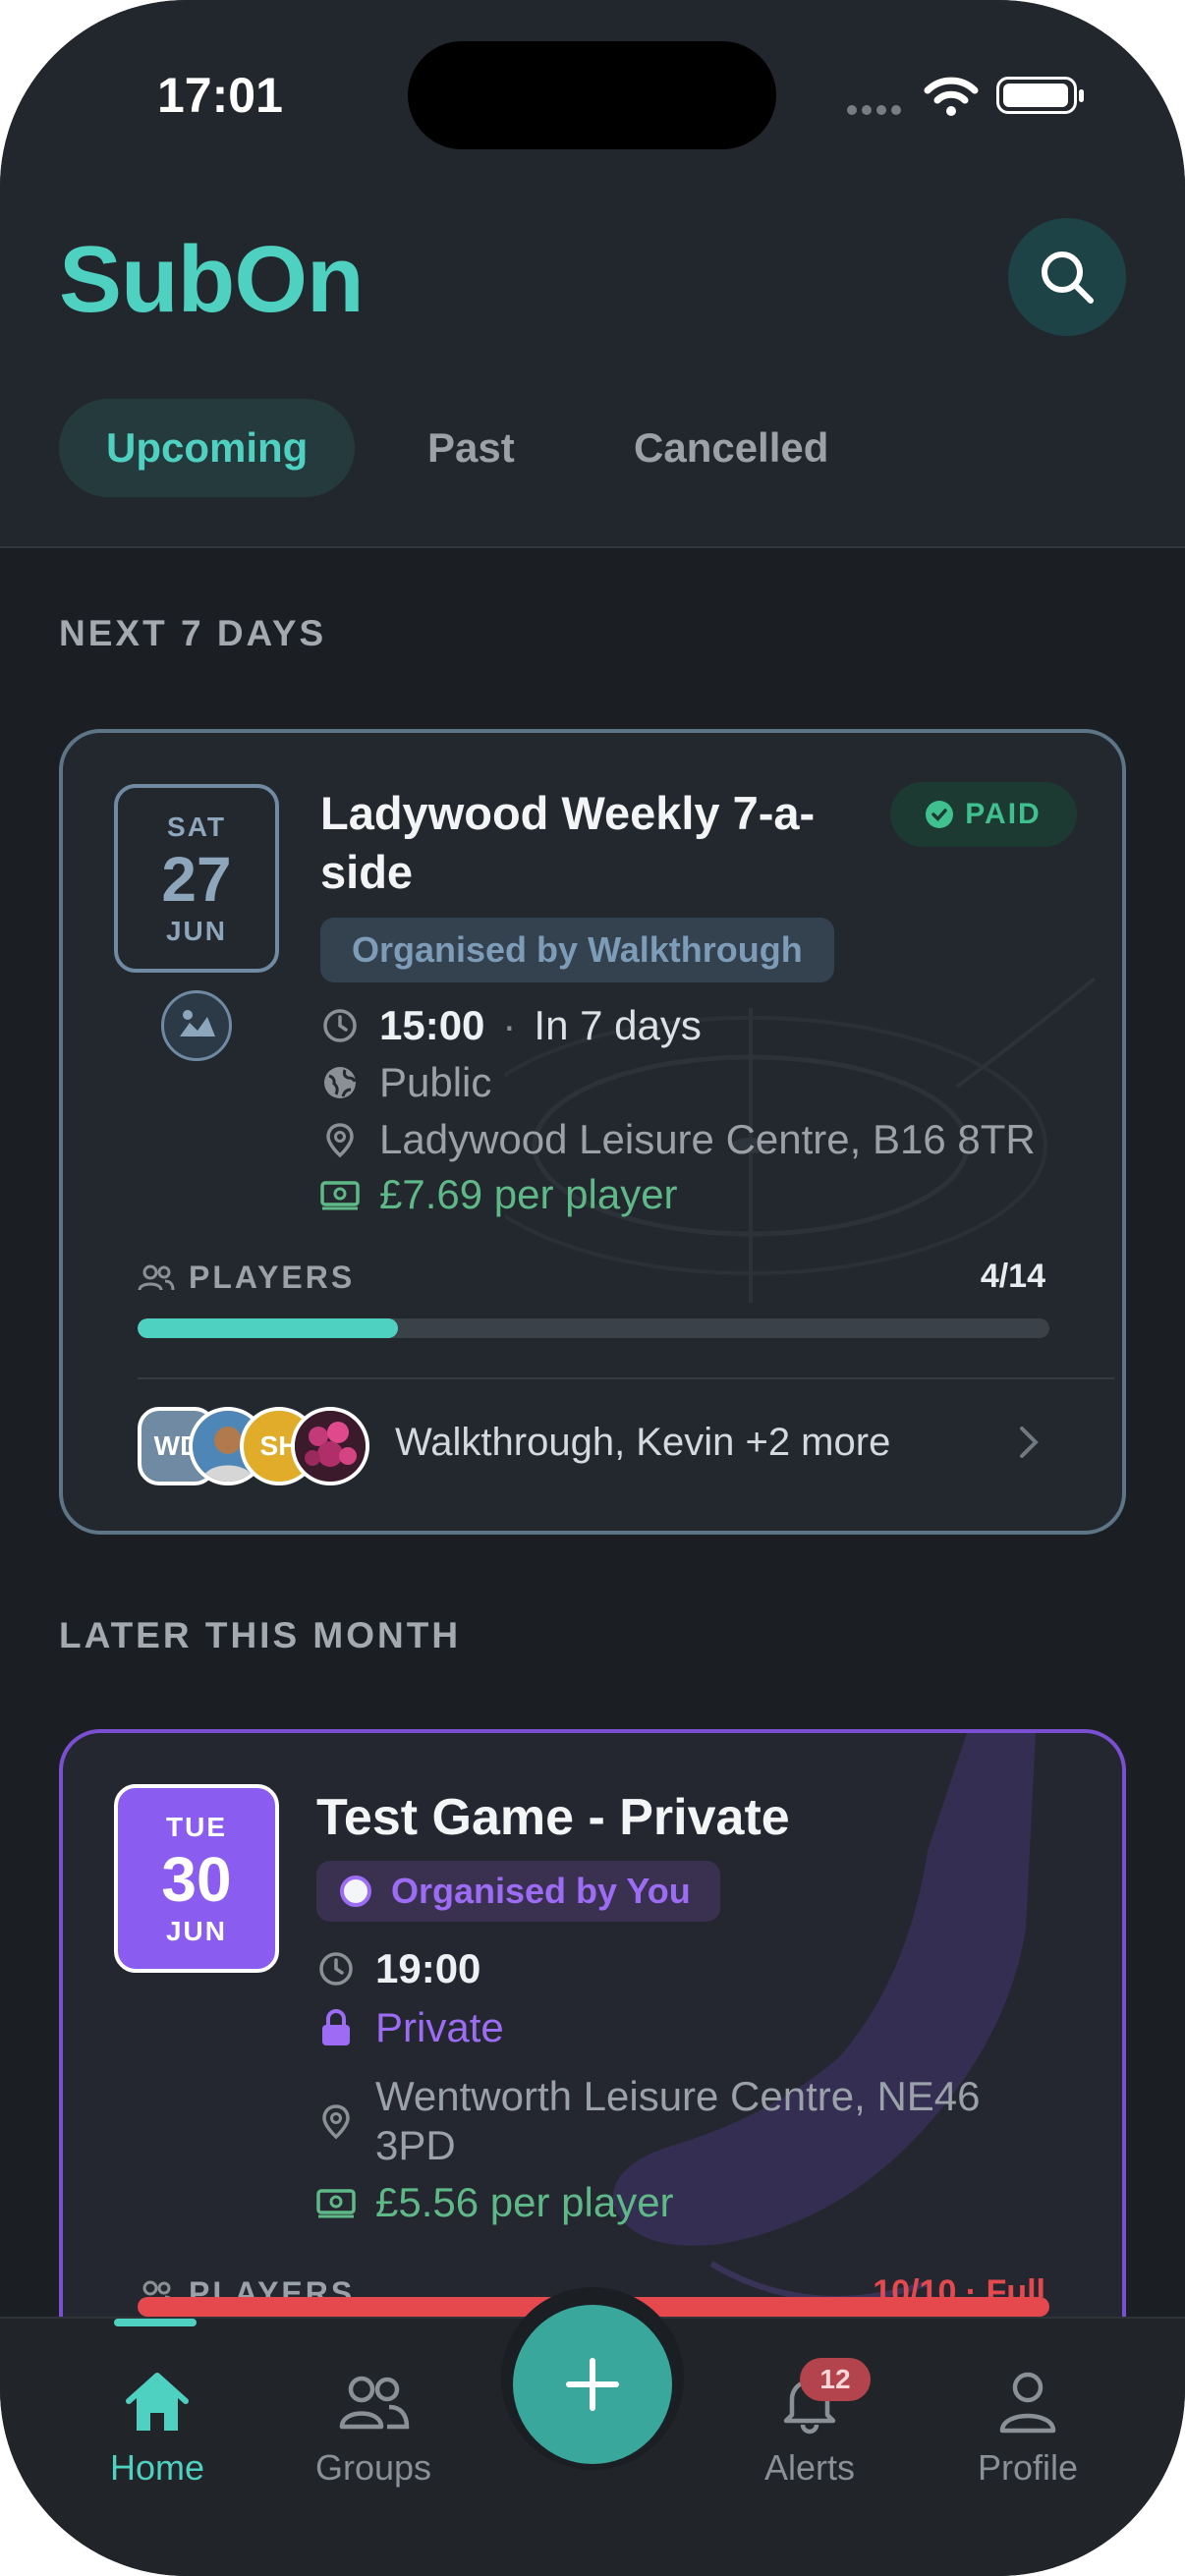  What do you see at coordinates (436, 1082) in the screenshot?
I see `visibility-label: Public` at bounding box center [436, 1082].